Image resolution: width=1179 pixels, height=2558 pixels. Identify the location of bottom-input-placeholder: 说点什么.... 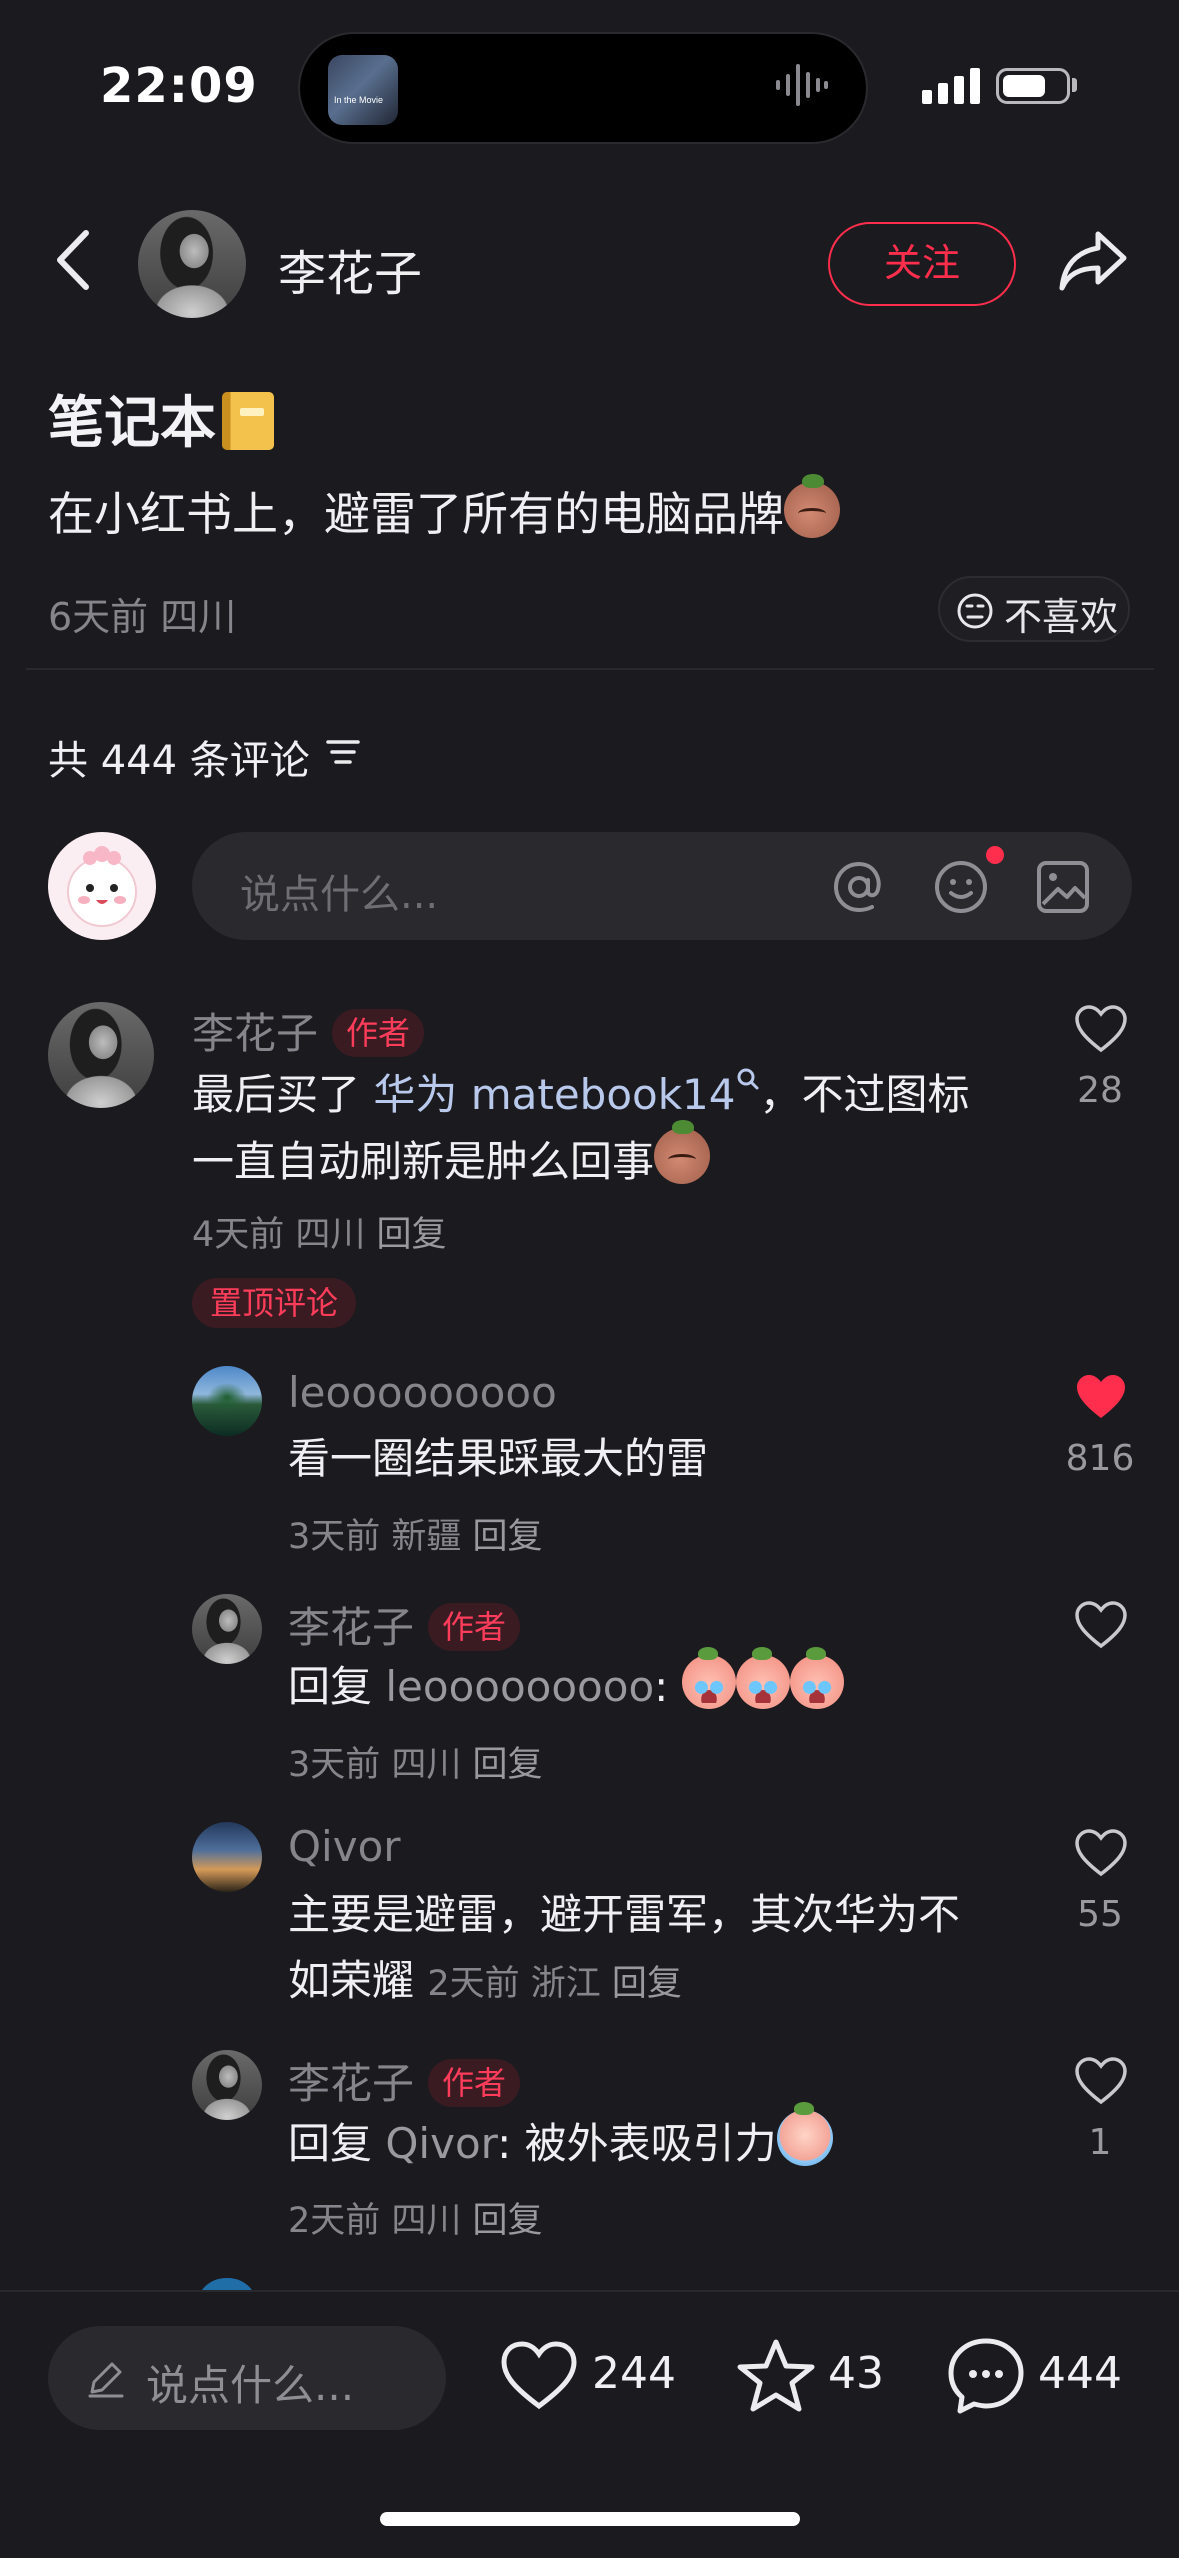
(250, 2385).